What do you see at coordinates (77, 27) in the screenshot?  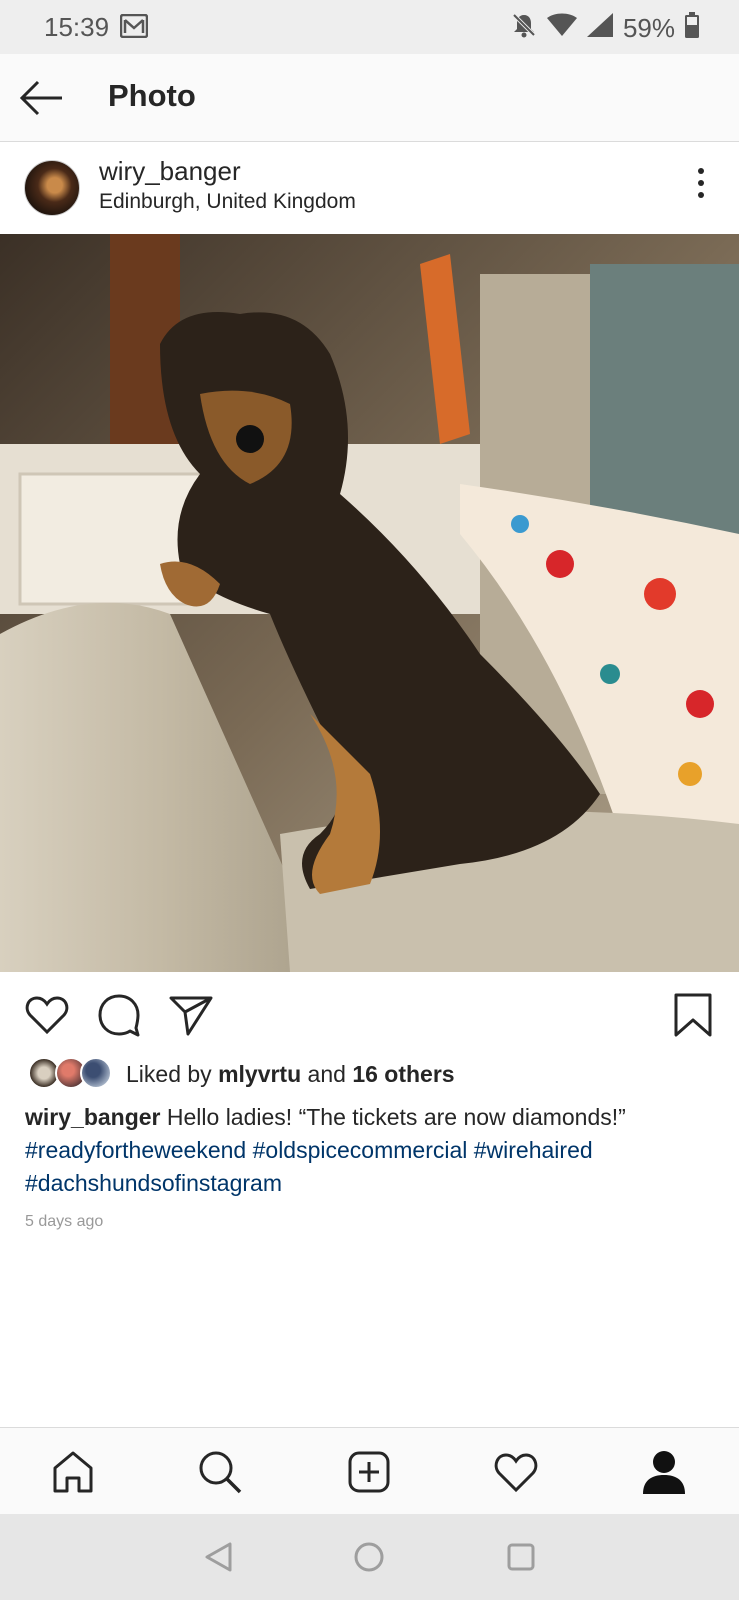 I see `status-time: 15:39` at bounding box center [77, 27].